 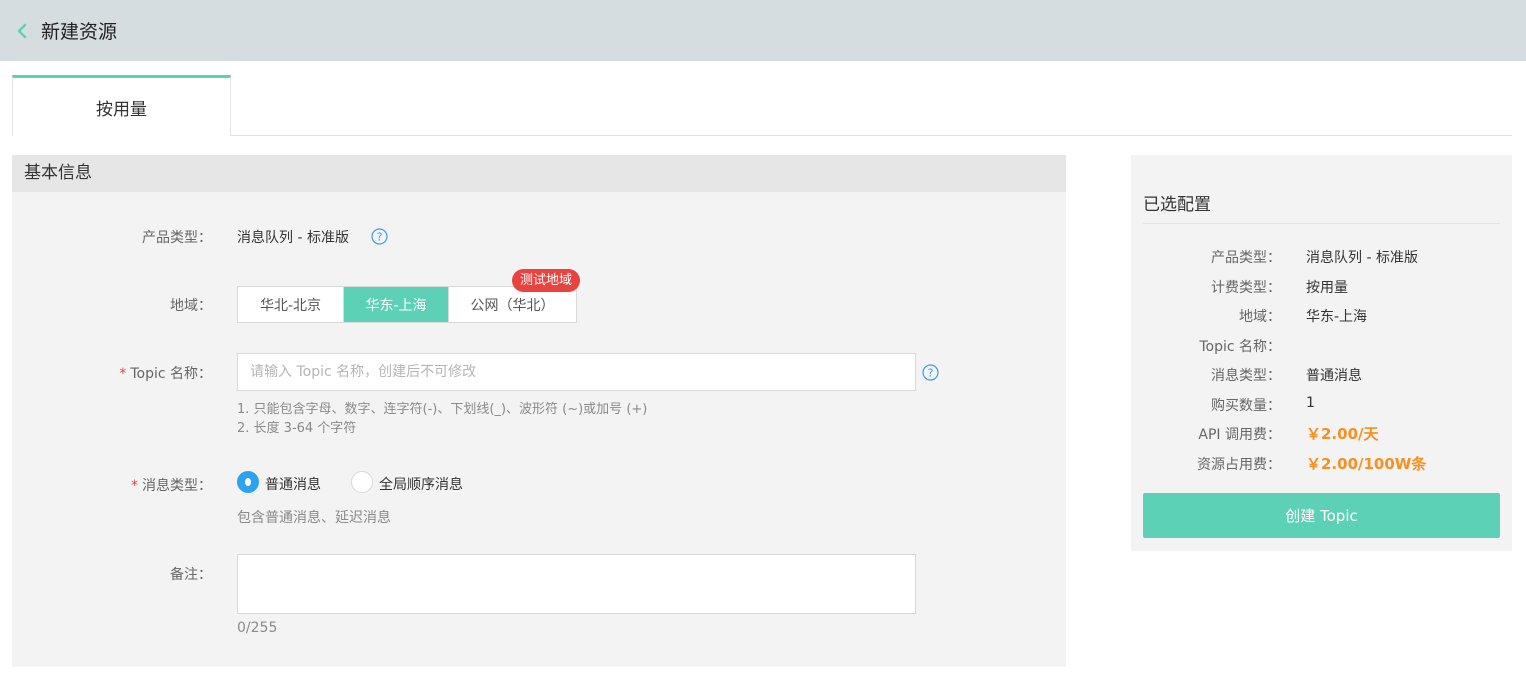 What do you see at coordinates (576, 372) in the screenshot?
I see `topic-name-input` at bounding box center [576, 372].